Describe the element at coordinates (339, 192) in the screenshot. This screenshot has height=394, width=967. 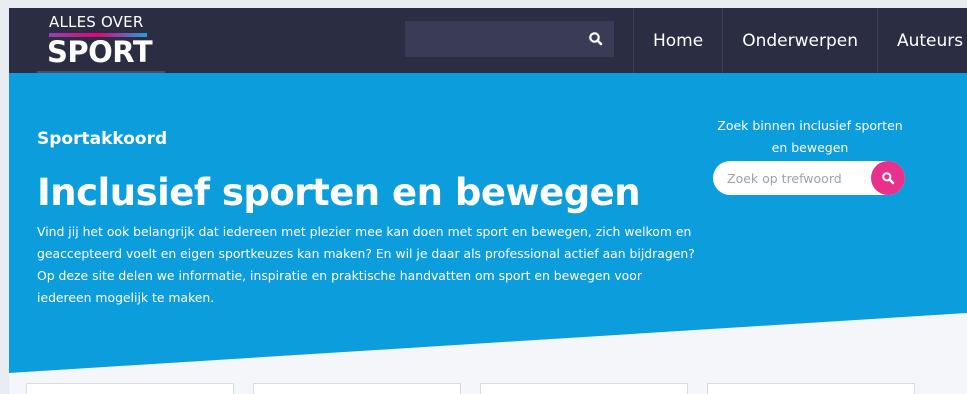
I see `page-title: Inclusief sporten en bewegen` at that location.